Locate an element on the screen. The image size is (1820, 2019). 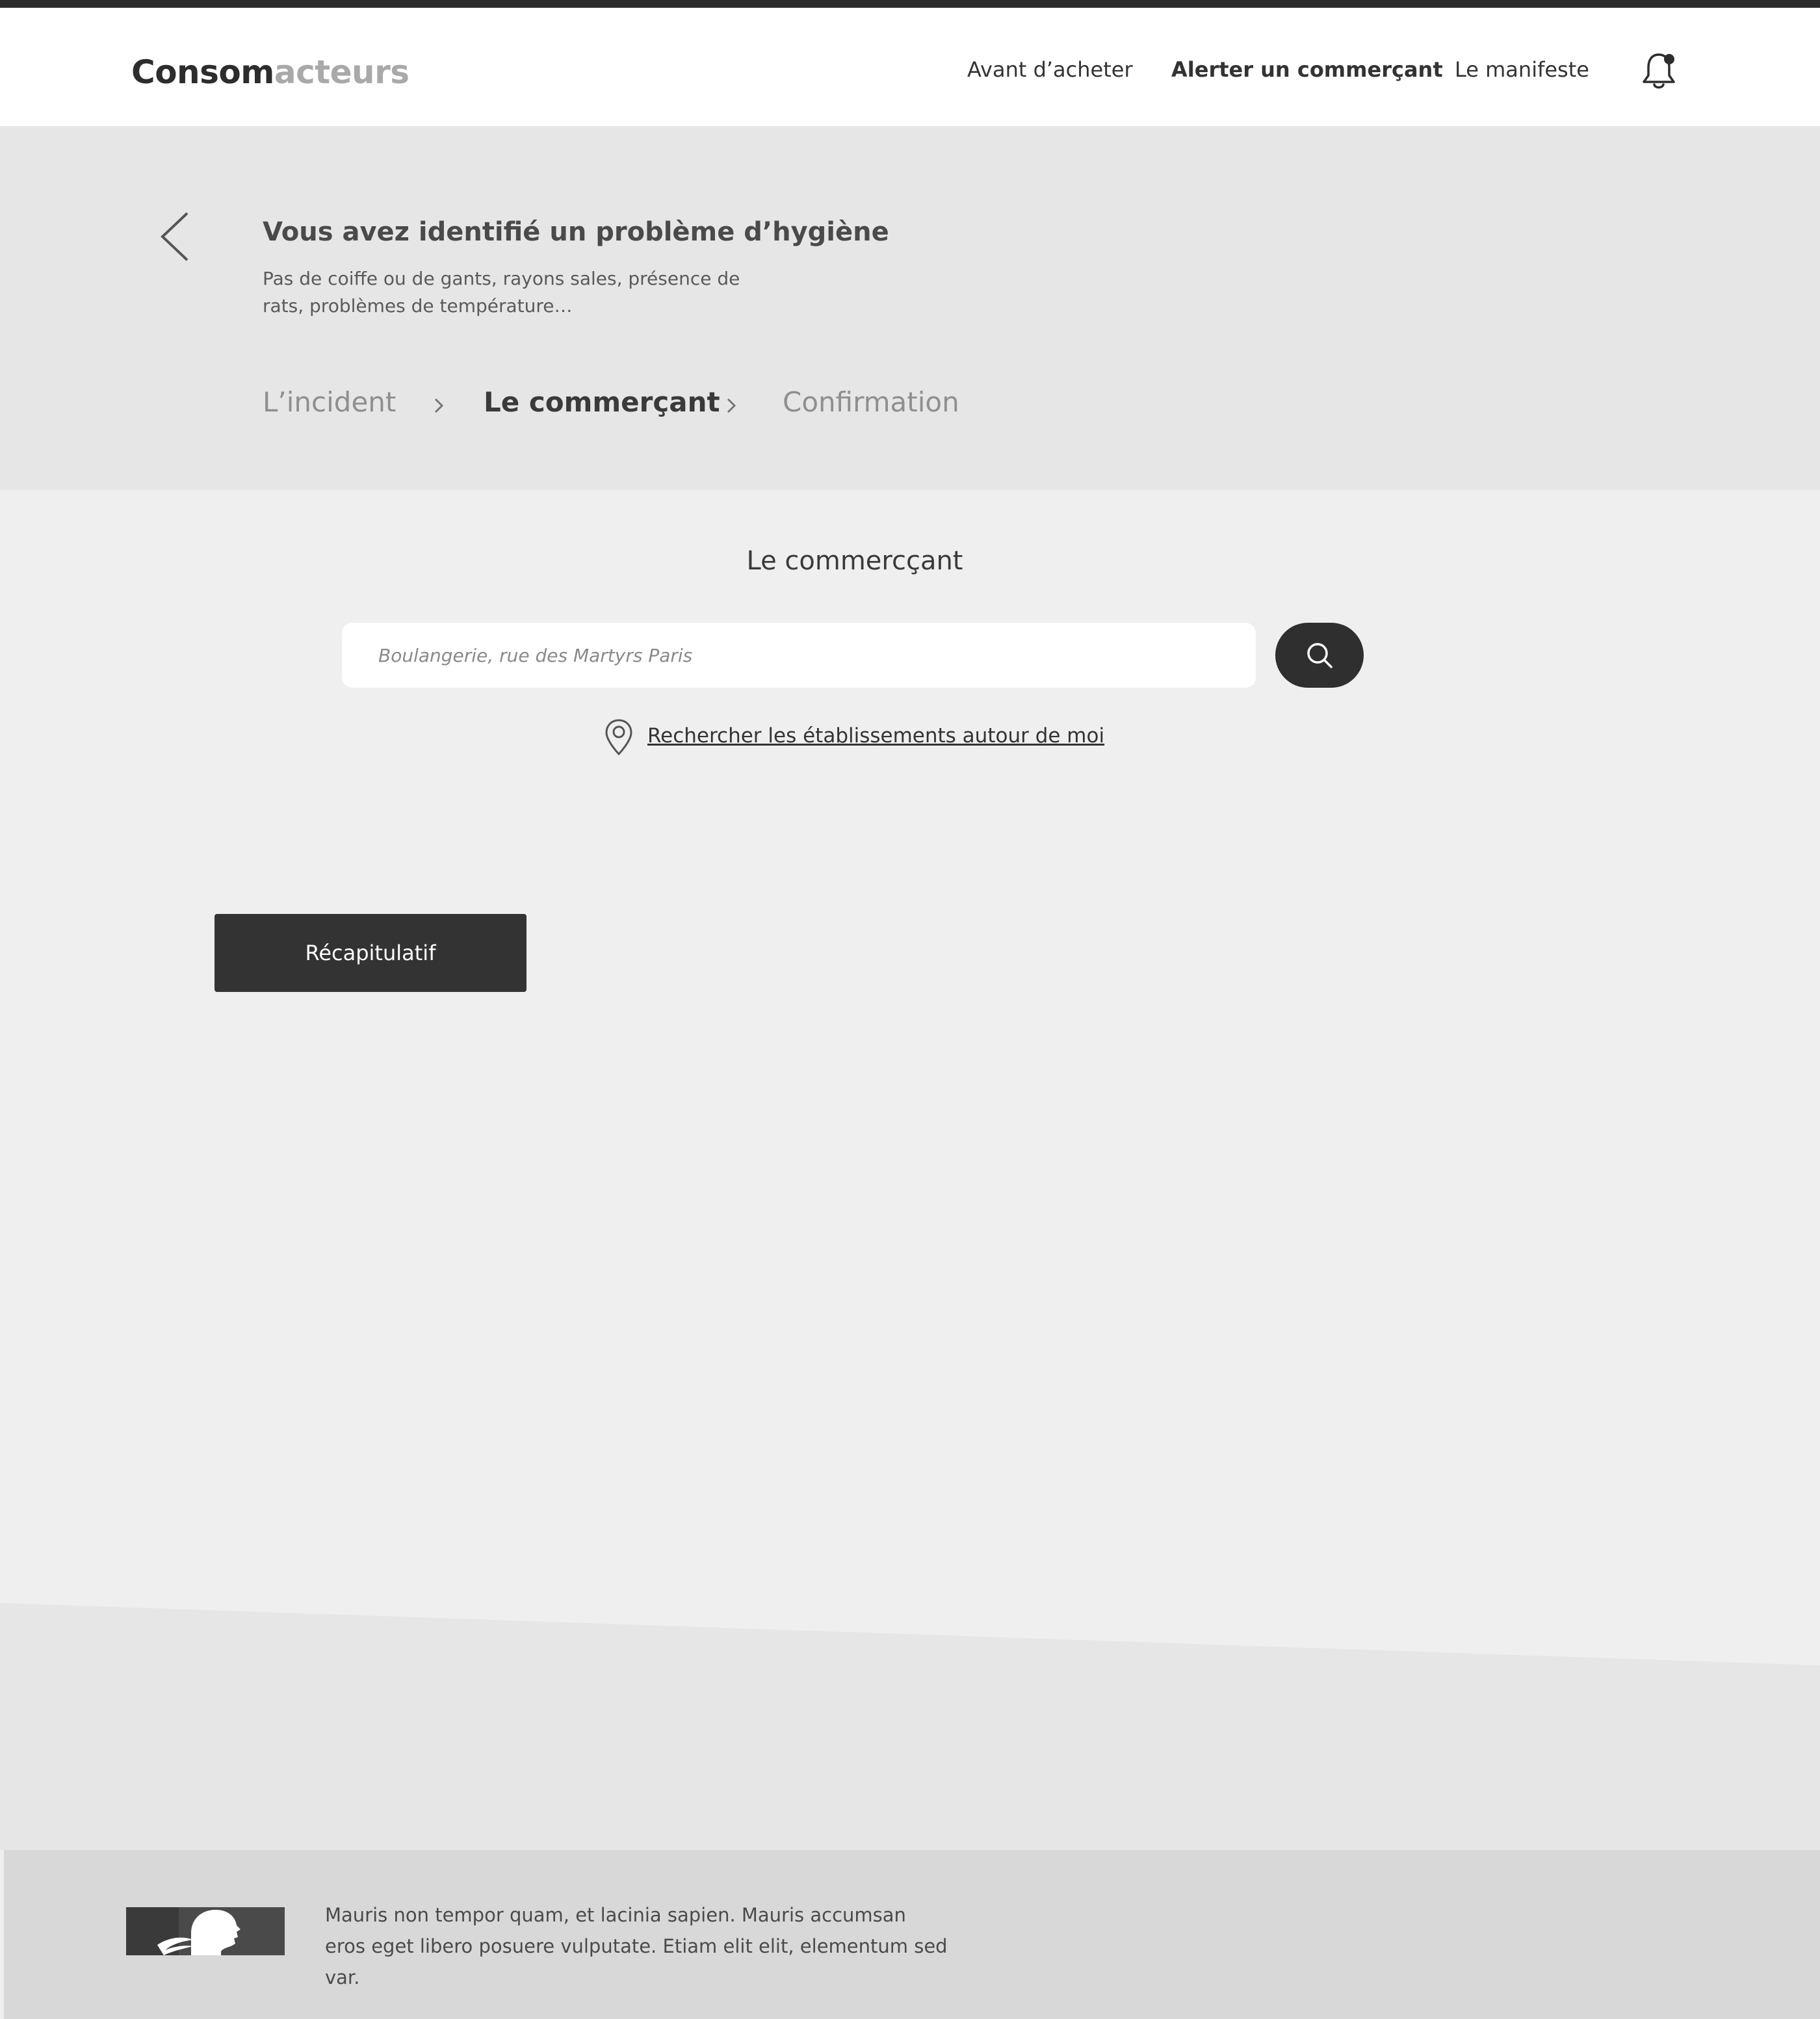
top-bar is located at coordinates (910, 4).